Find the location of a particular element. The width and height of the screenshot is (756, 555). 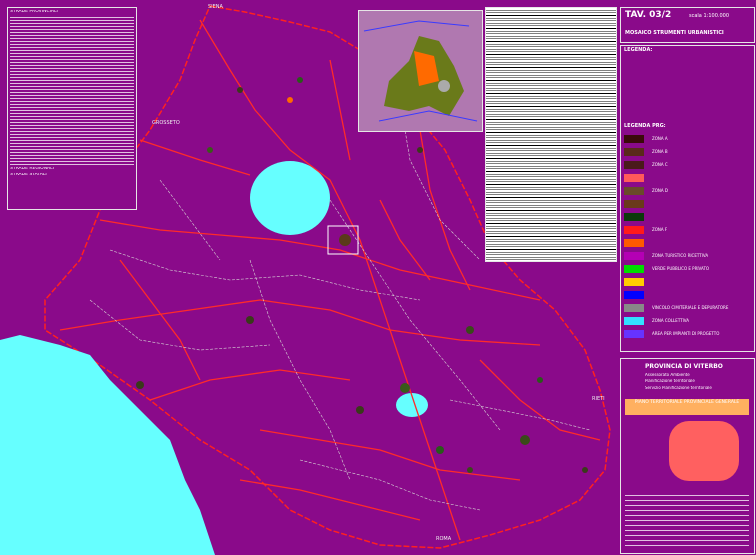

province-thumbnail is located at coordinates (704, 451).